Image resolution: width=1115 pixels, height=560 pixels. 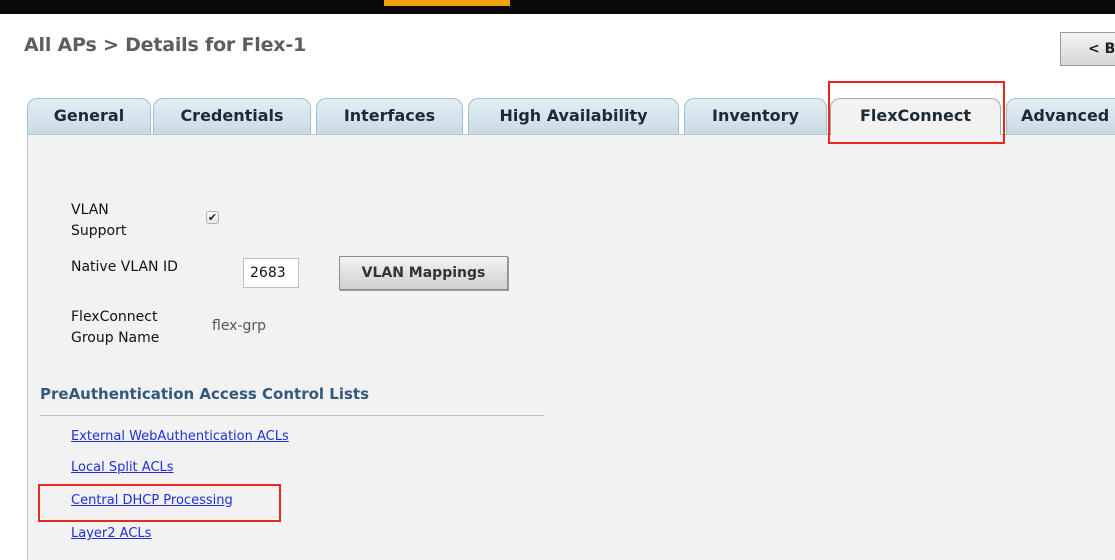 I want to click on central-dhcp-highlight, so click(x=159, y=503).